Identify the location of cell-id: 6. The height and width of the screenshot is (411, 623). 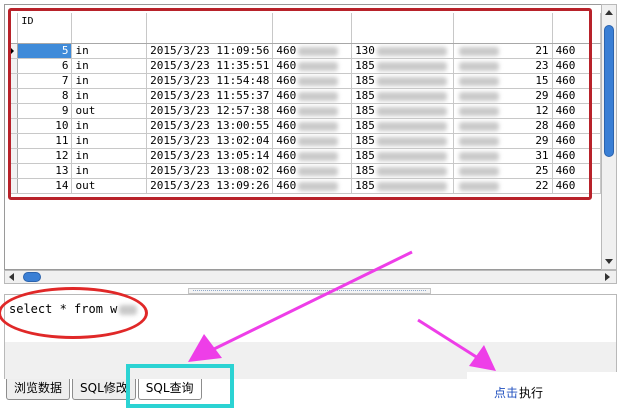
(45, 66).